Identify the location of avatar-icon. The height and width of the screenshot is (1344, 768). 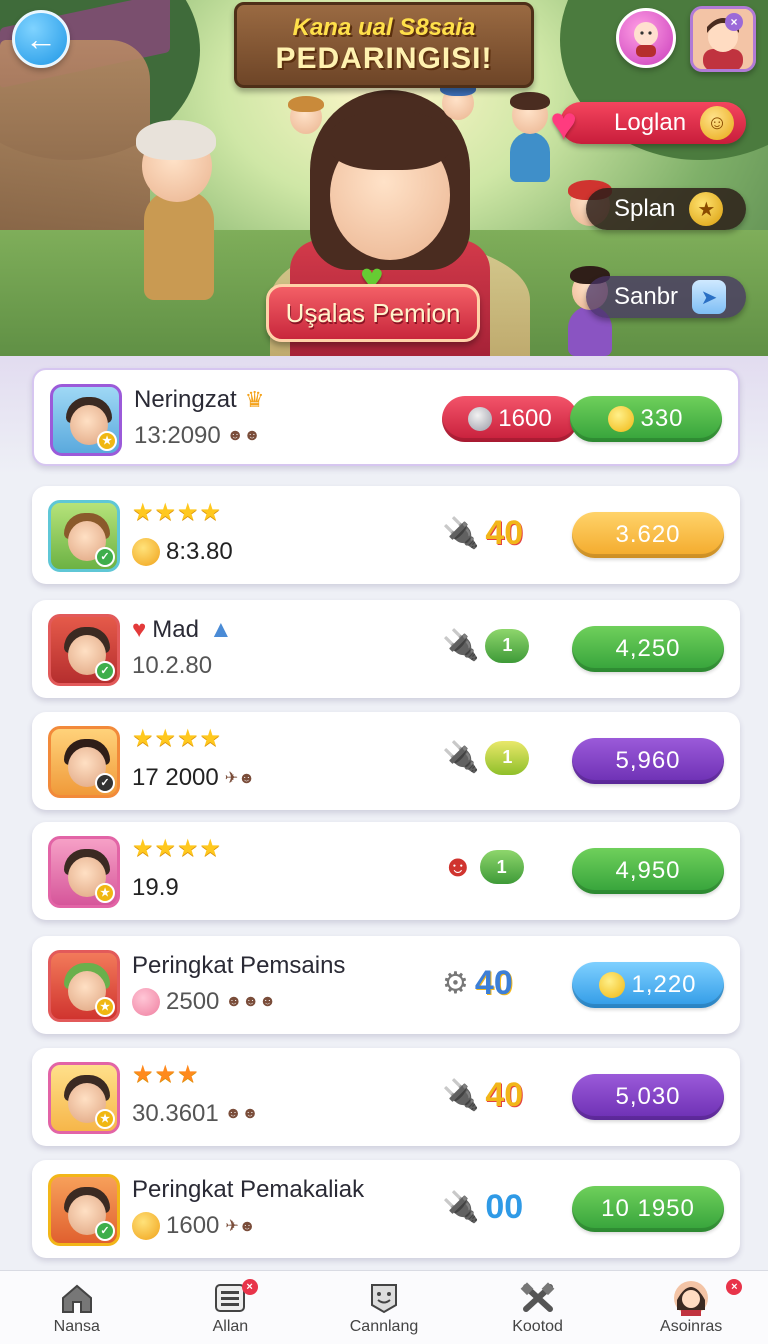
(723, 39).